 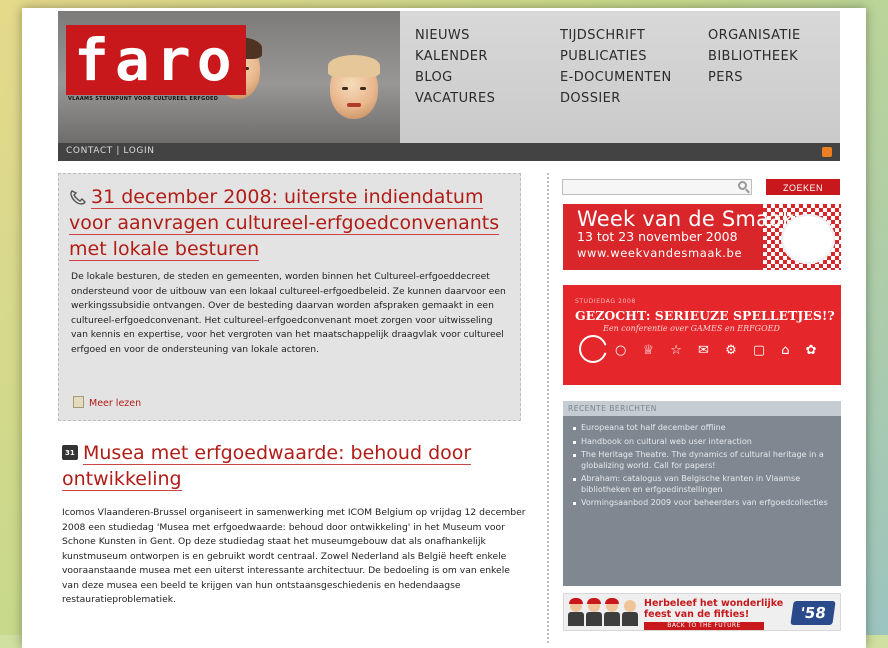 What do you see at coordinates (705, 315) in the screenshot?
I see `banner-title: GEZOCHT: SERIEUZE SPELLETJES!?` at bounding box center [705, 315].